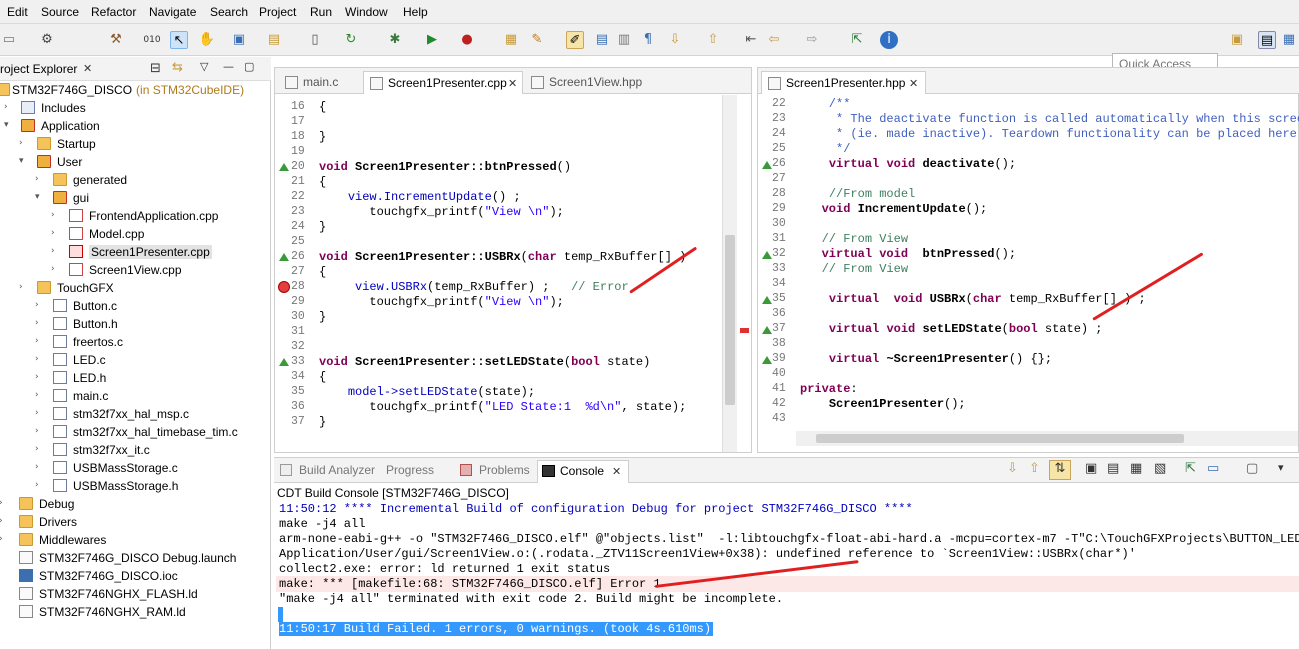 The width and height of the screenshot is (1299, 649). I want to click on horizontal-scrollbar, so click(1047, 438).